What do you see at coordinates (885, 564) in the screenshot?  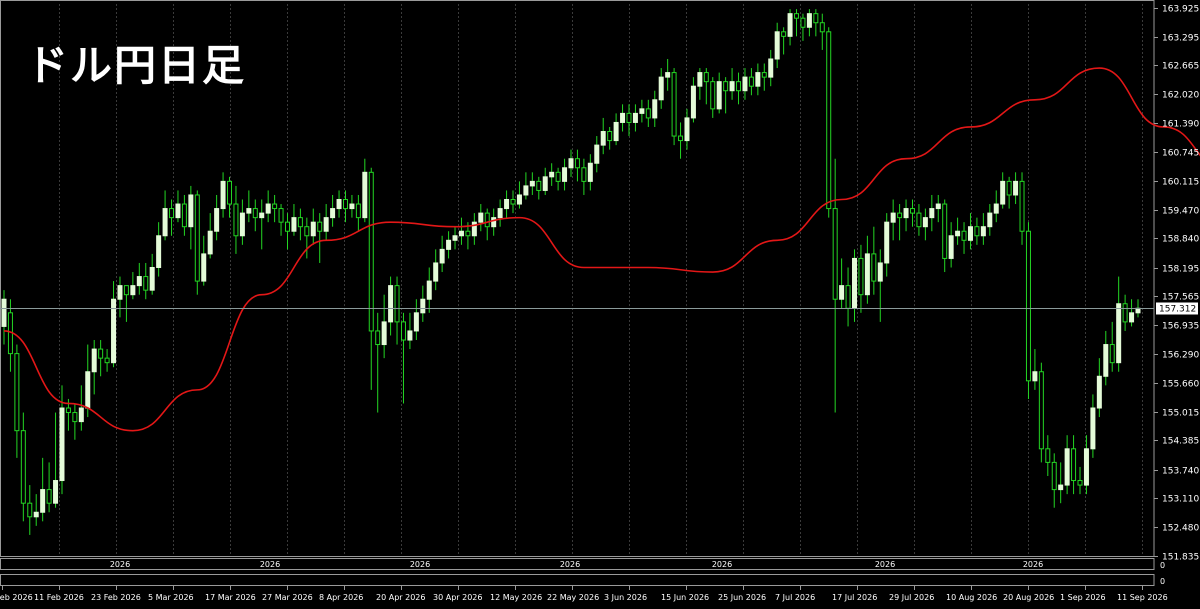 I see `period-marker-label: 2026` at bounding box center [885, 564].